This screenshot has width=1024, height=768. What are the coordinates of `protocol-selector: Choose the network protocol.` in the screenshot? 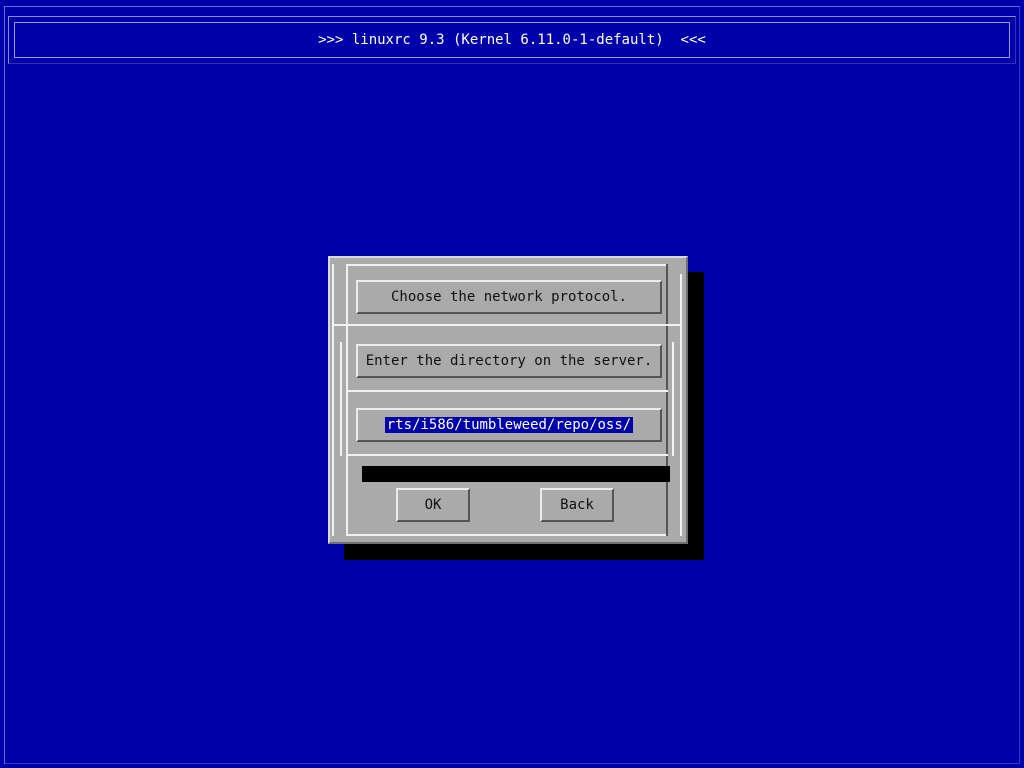 It's located at (509, 297).